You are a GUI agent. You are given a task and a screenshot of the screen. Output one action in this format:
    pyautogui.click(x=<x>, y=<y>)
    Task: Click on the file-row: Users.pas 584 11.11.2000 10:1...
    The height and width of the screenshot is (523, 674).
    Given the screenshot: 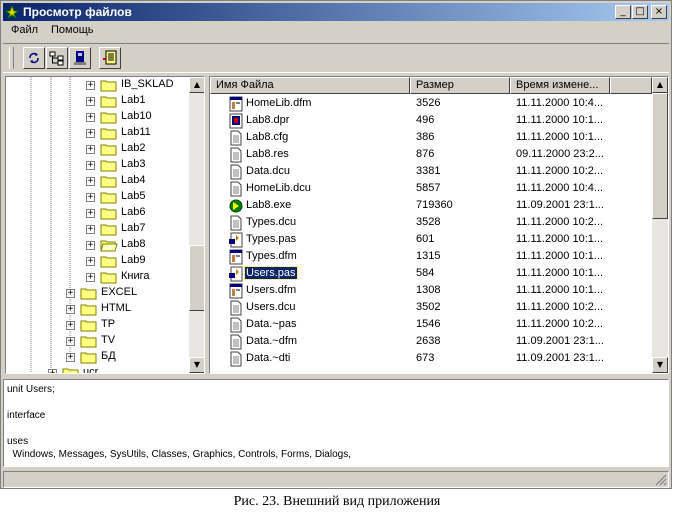 What is the action you would take?
    pyautogui.click(x=431, y=273)
    